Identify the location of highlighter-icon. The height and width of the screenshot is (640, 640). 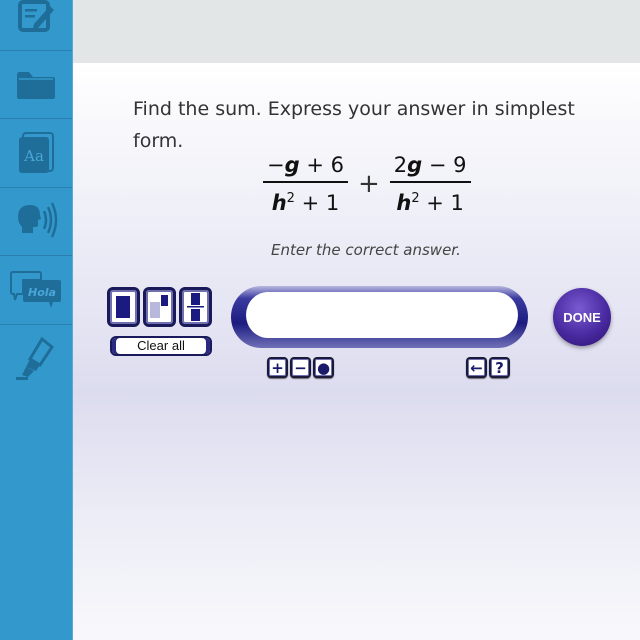
(35, 358).